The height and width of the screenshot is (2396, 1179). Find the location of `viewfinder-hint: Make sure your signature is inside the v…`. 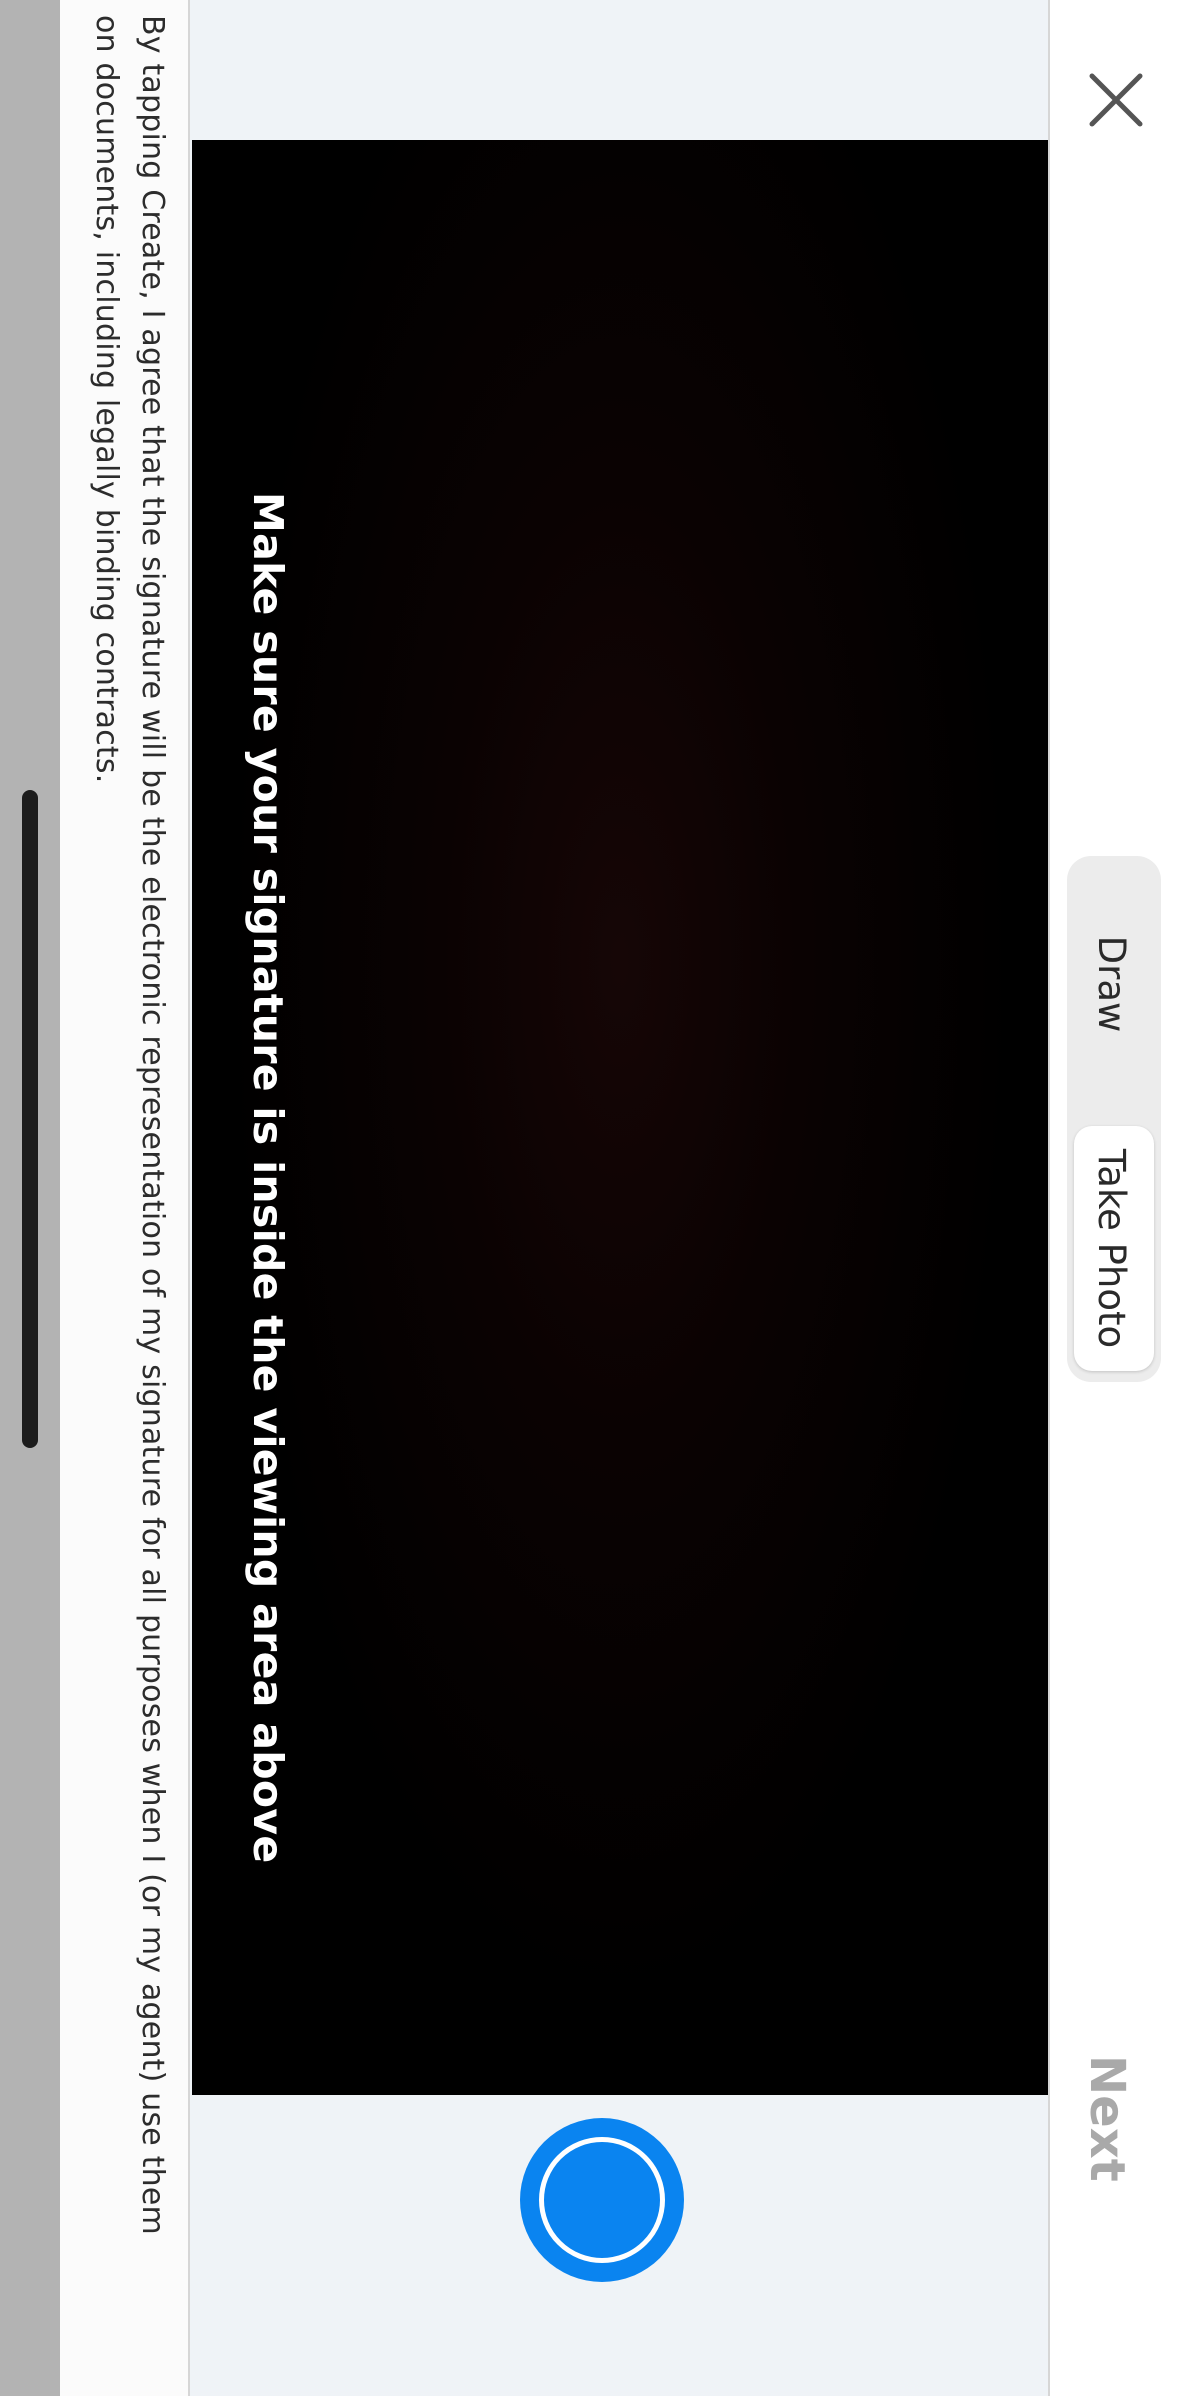

viewfinder-hint: Make sure your signature is inside the v… is located at coordinates (268, 1178).